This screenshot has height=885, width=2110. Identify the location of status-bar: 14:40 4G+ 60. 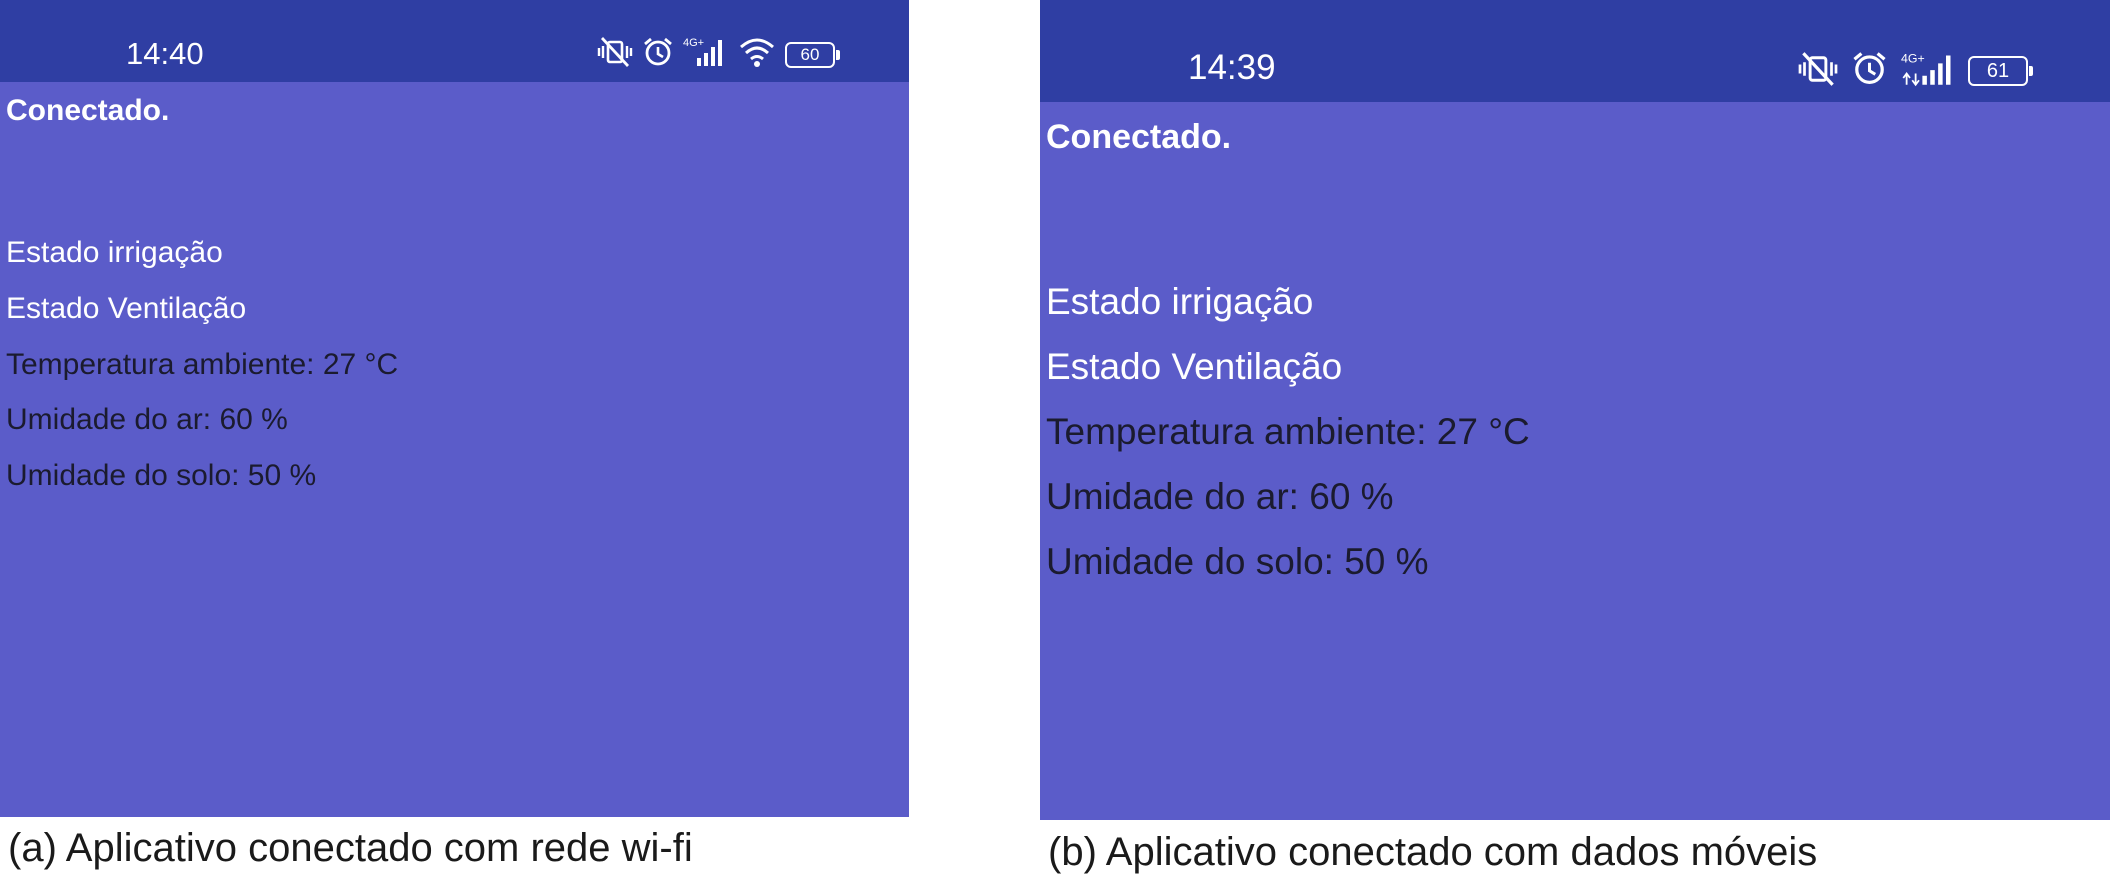
(454, 41).